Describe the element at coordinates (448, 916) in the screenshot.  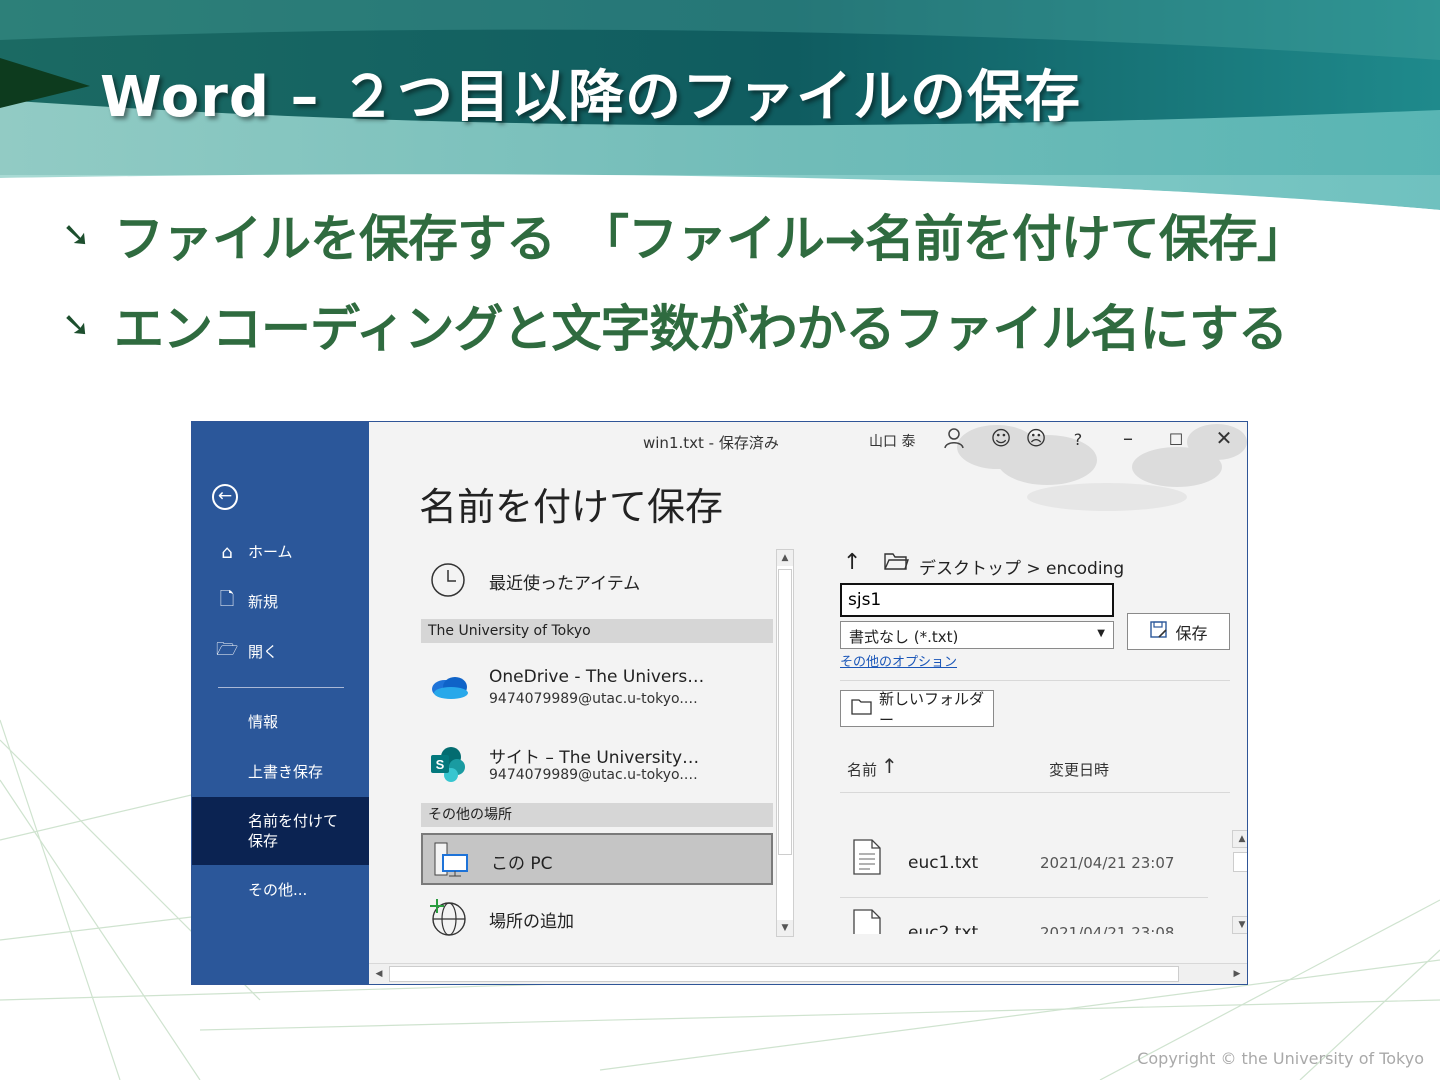
I see `globe-add-icon` at that location.